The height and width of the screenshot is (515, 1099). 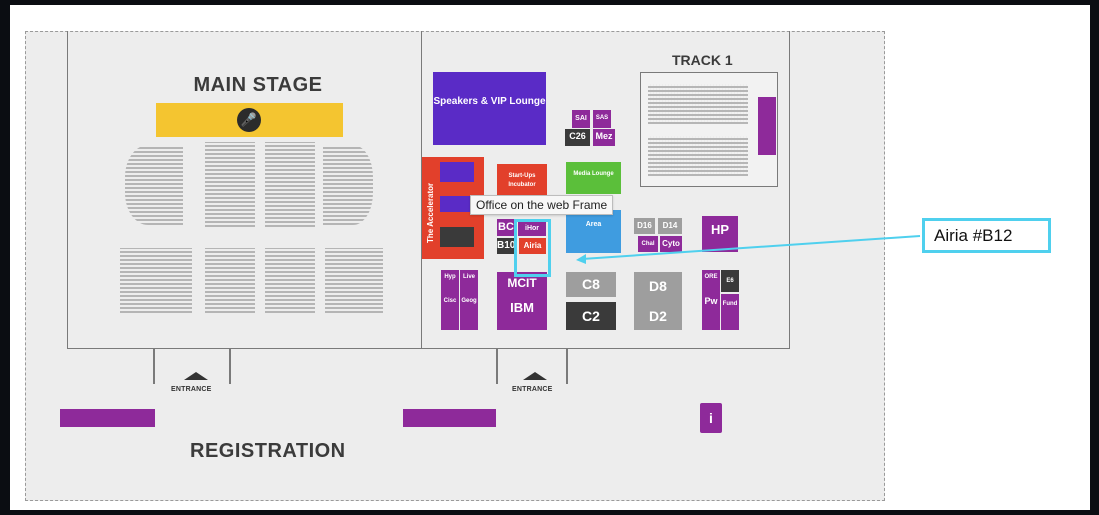 I want to click on callout-arrow, so click(x=748, y=249).